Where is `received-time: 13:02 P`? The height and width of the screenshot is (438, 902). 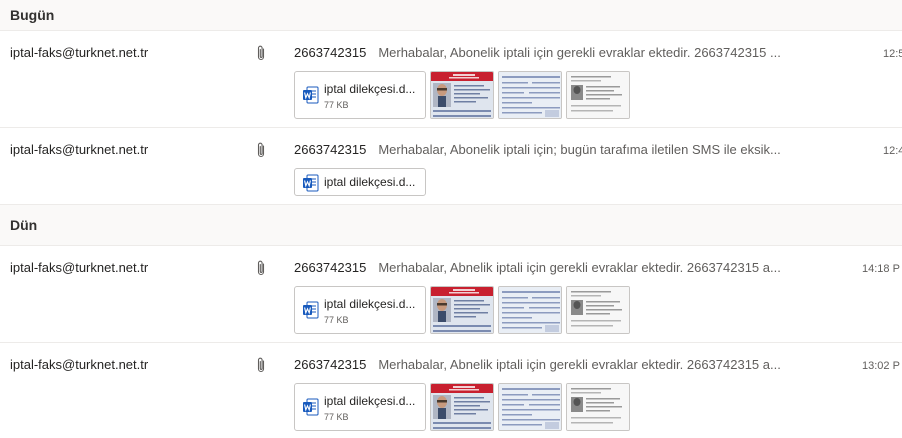 received-time: 13:02 P is located at coordinates (881, 366).